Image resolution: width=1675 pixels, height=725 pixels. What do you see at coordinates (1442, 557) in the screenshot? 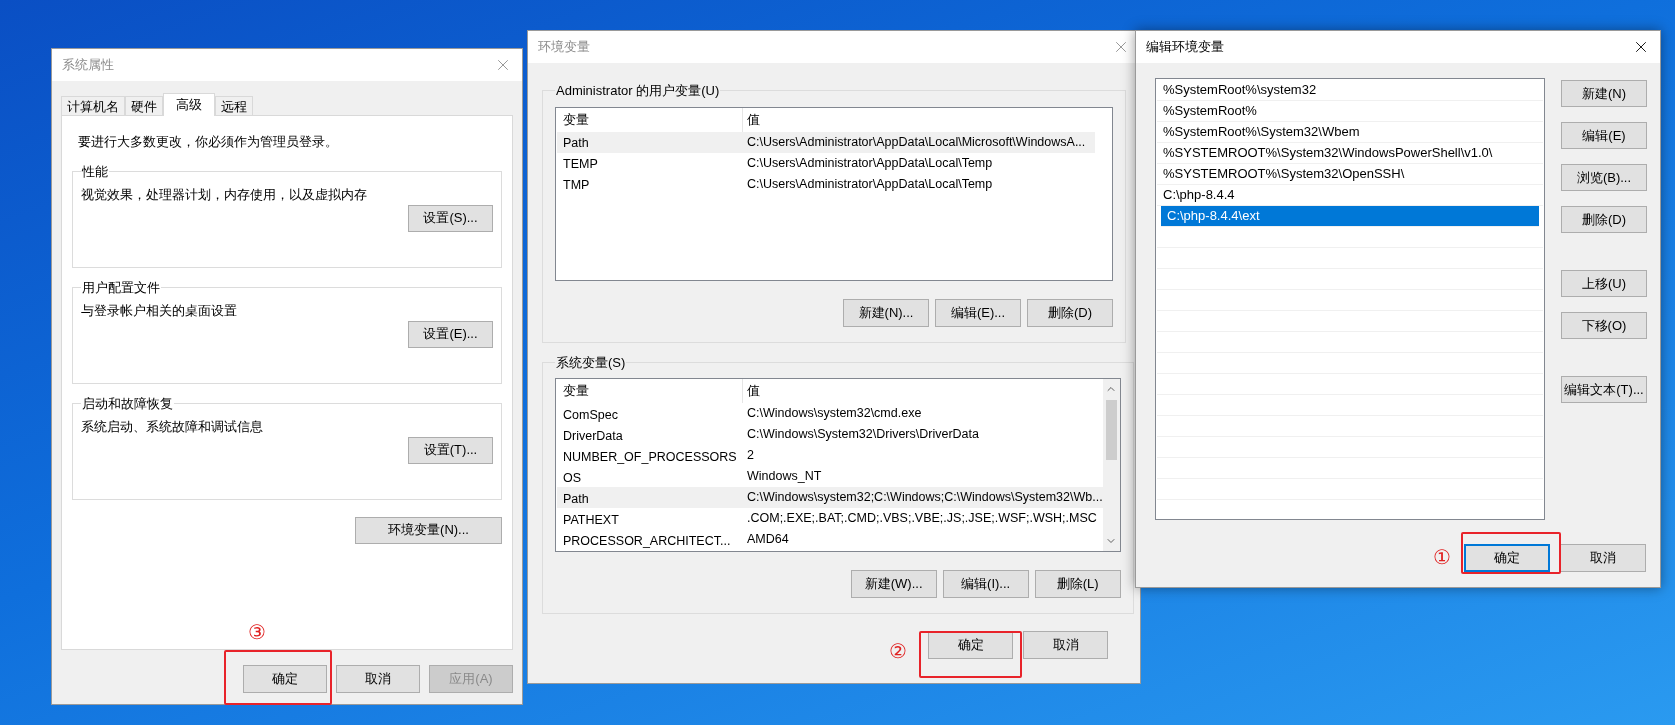
I see `step-number: ①` at bounding box center [1442, 557].